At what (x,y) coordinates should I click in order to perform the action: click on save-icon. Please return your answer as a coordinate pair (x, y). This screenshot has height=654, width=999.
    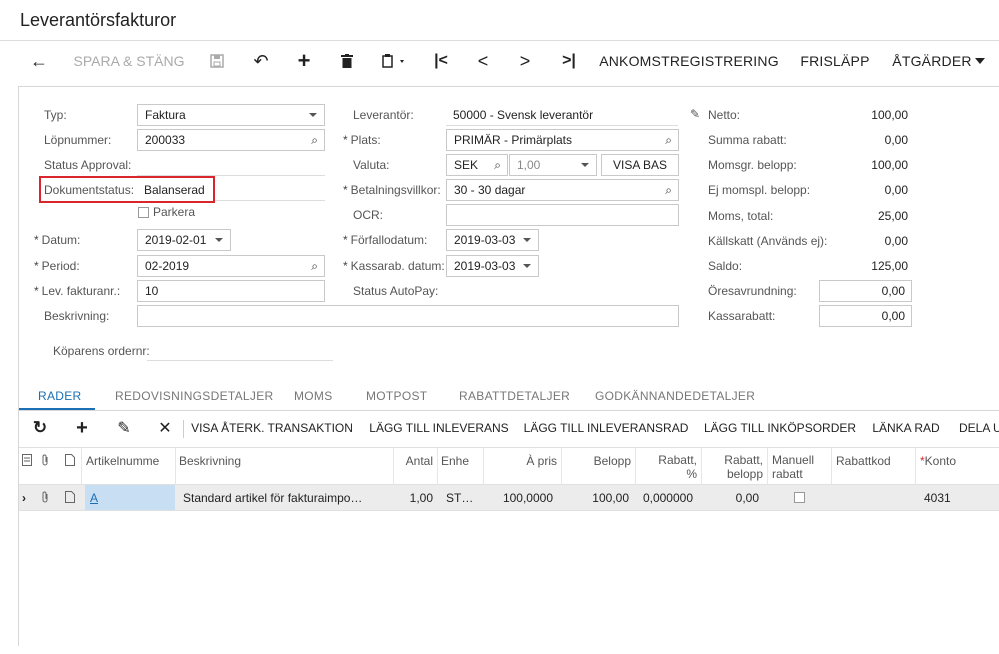
    Looking at the image, I should click on (217, 61).